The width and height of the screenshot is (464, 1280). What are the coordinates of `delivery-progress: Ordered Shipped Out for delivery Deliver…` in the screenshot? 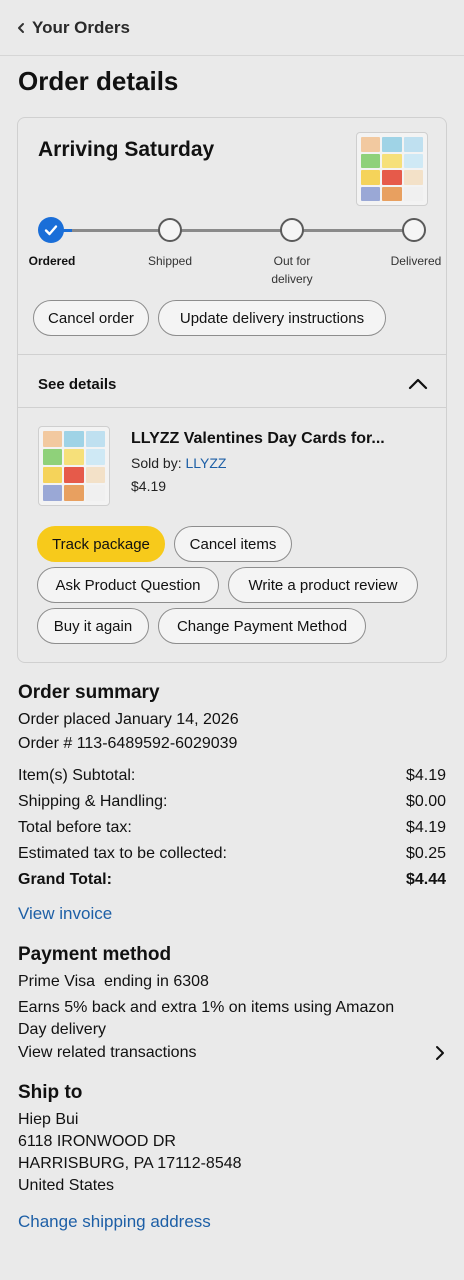 It's located at (235, 261).